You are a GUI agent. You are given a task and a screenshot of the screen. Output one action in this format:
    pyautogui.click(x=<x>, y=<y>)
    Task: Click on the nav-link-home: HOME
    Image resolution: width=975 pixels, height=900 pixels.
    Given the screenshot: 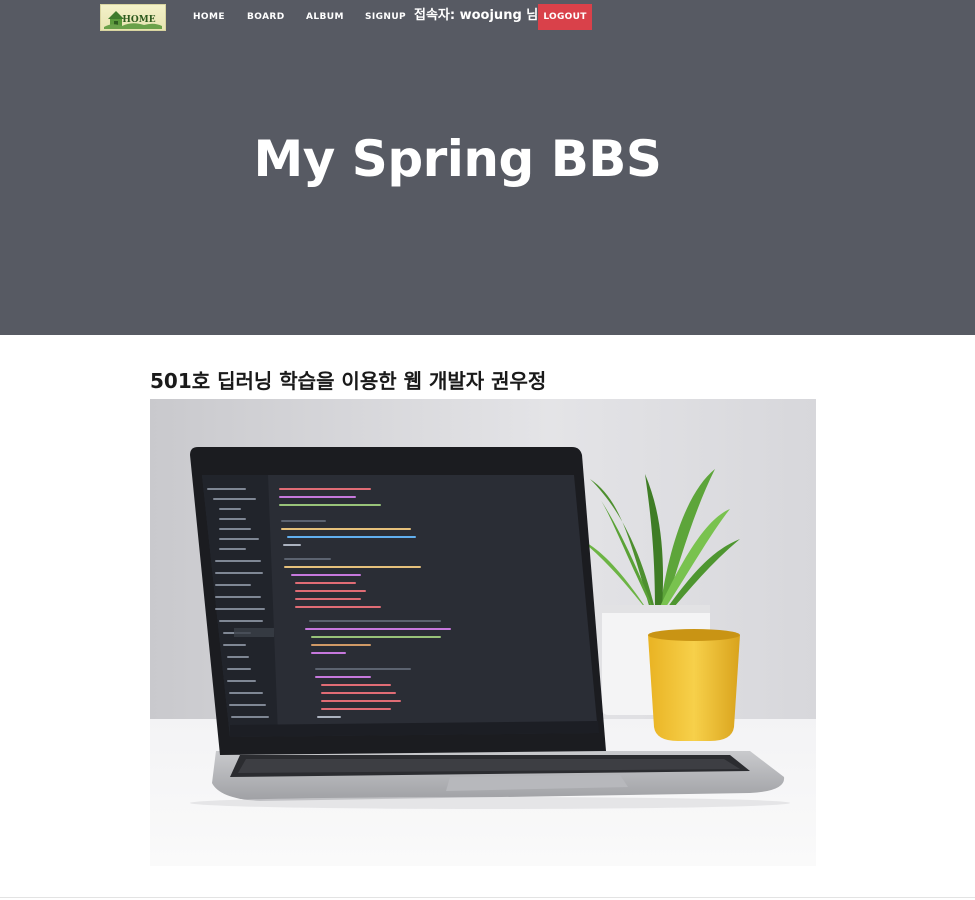 What is the action you would take?
    pyautogui.click(x=209, y=17)
    